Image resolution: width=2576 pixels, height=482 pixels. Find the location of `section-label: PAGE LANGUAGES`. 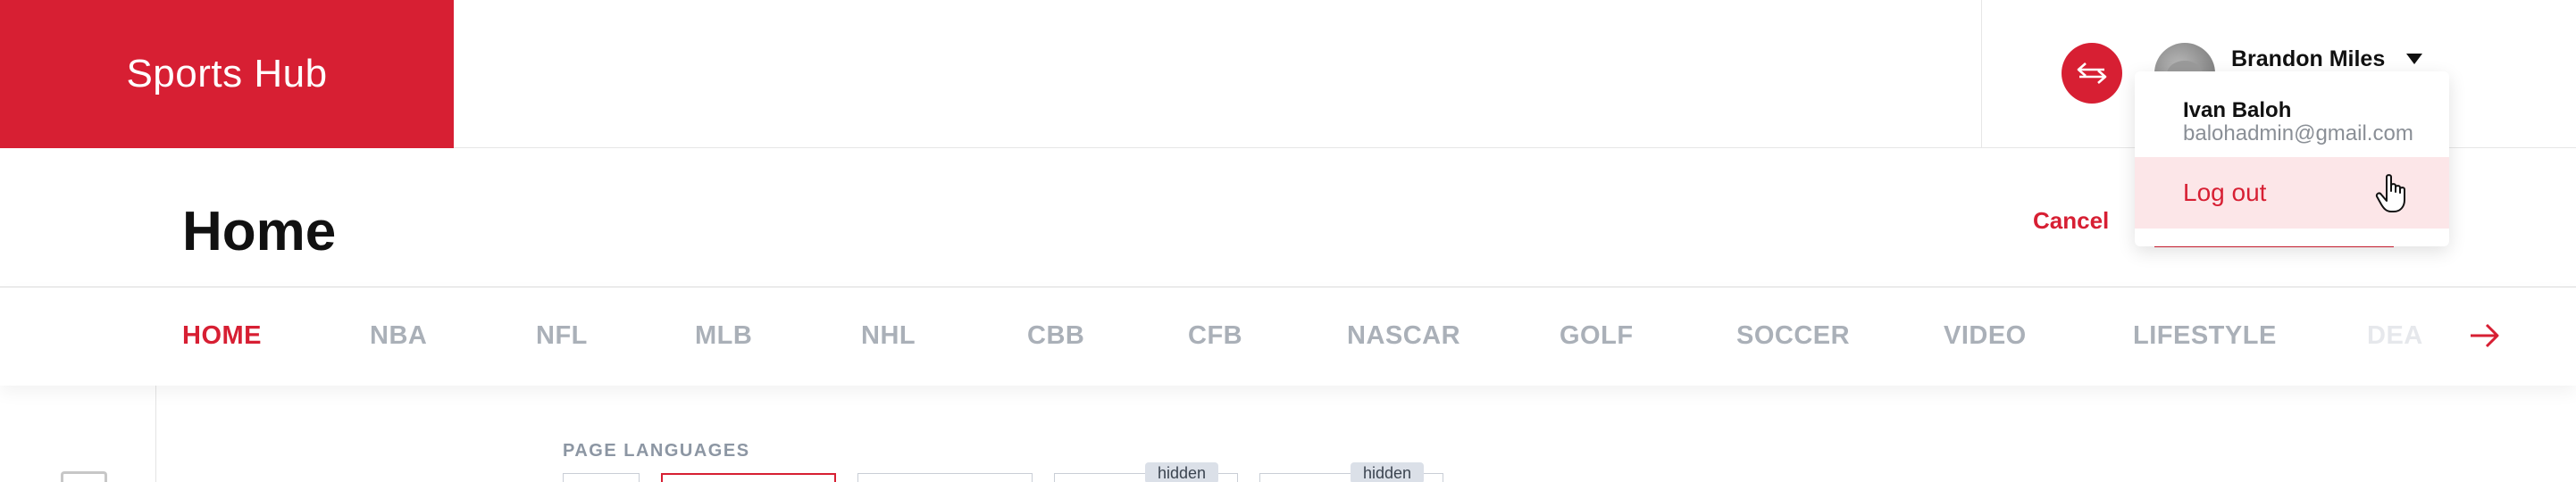

section-label: PAGE LANGUAGES is located at coordinates (657, 451).